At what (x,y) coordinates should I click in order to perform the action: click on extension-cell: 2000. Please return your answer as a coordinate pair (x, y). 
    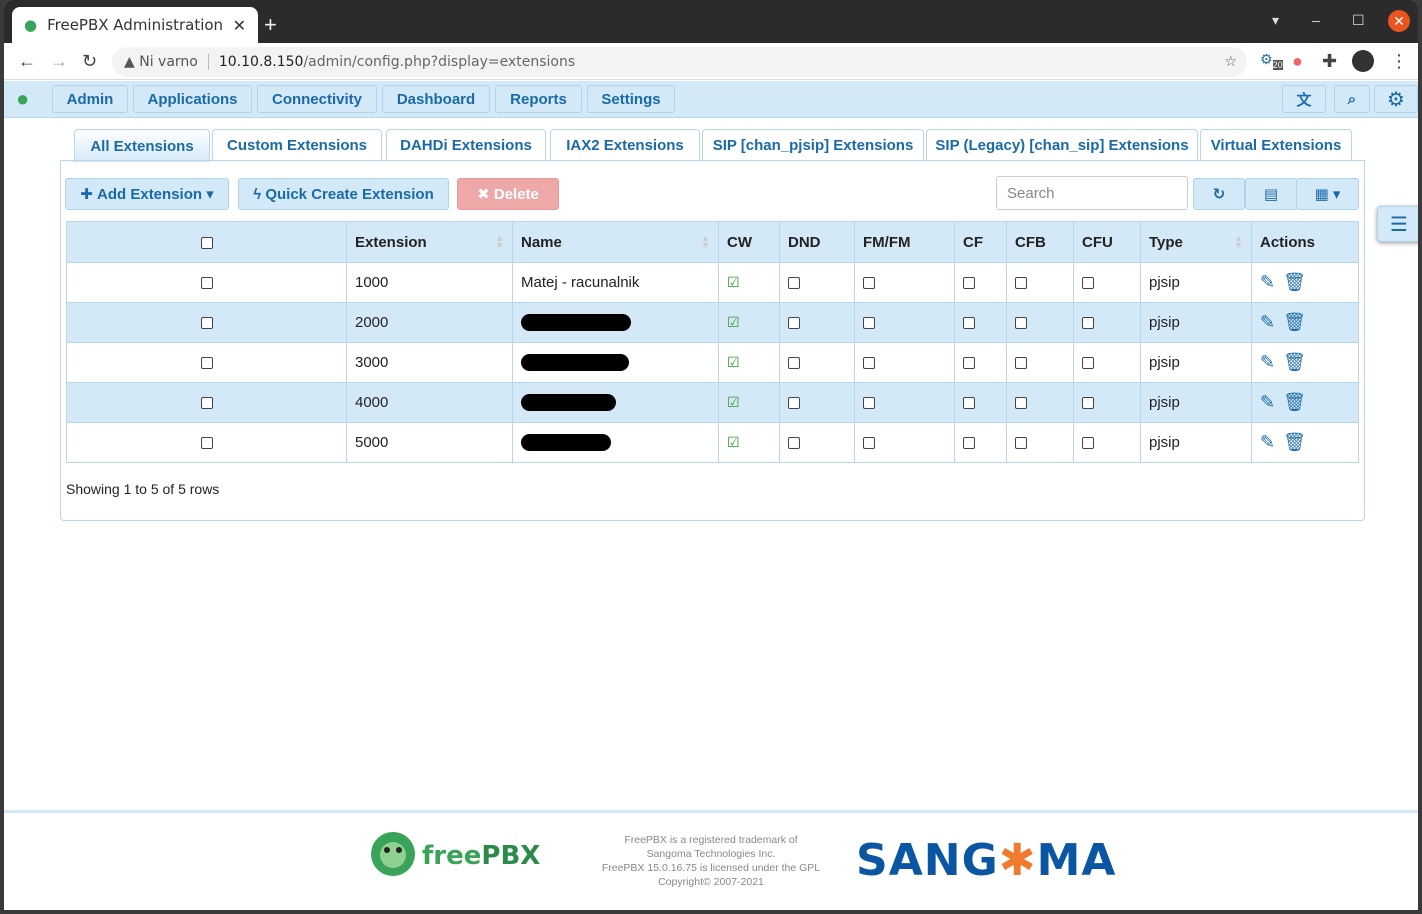
    Looking at the image, I should click on (429, 322).